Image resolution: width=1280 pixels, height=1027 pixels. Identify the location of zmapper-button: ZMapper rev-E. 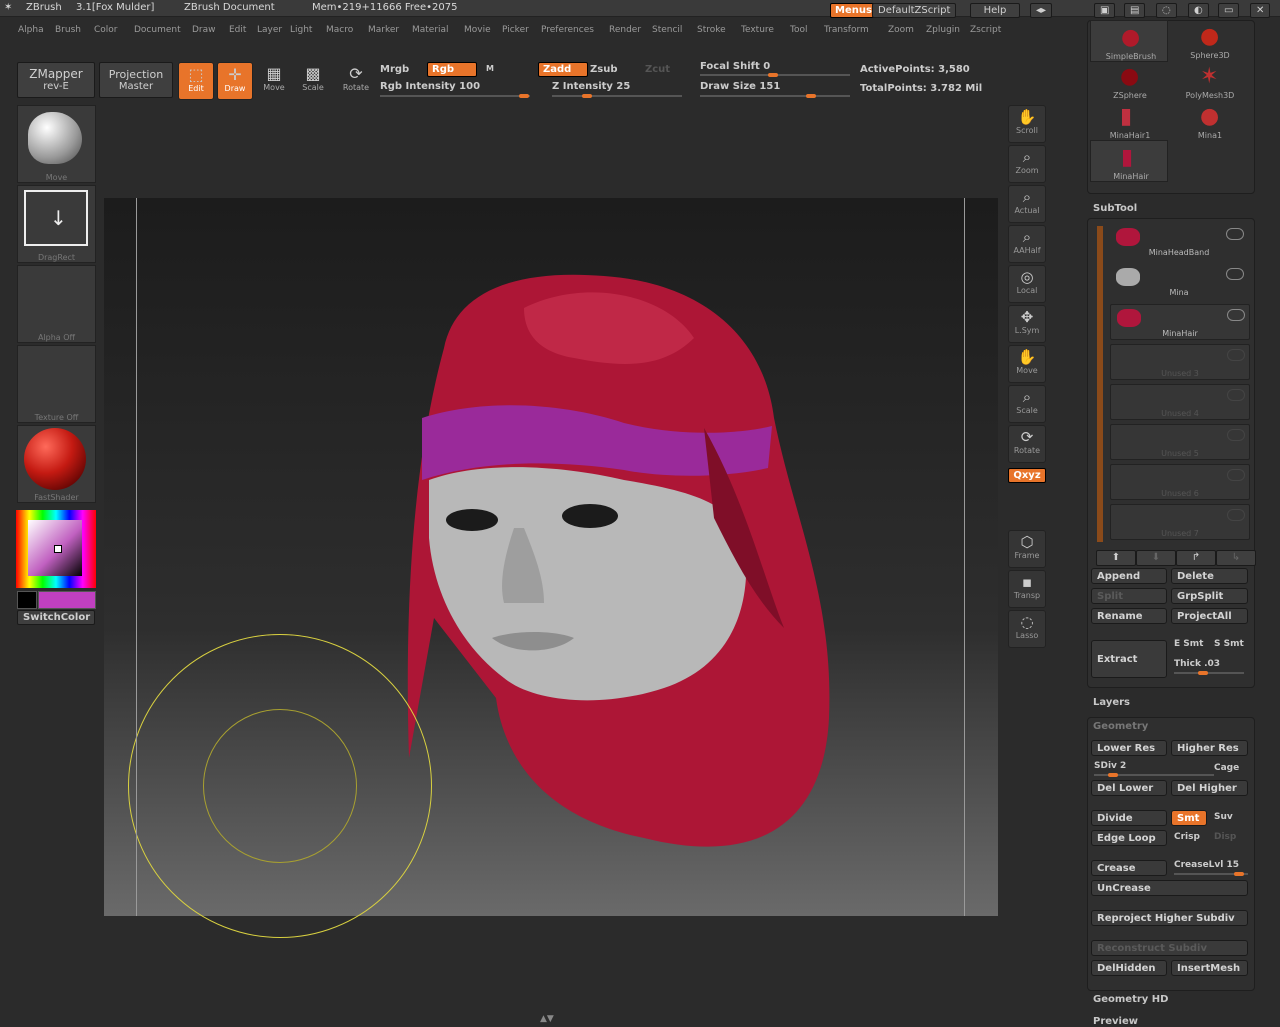
(56, 80).